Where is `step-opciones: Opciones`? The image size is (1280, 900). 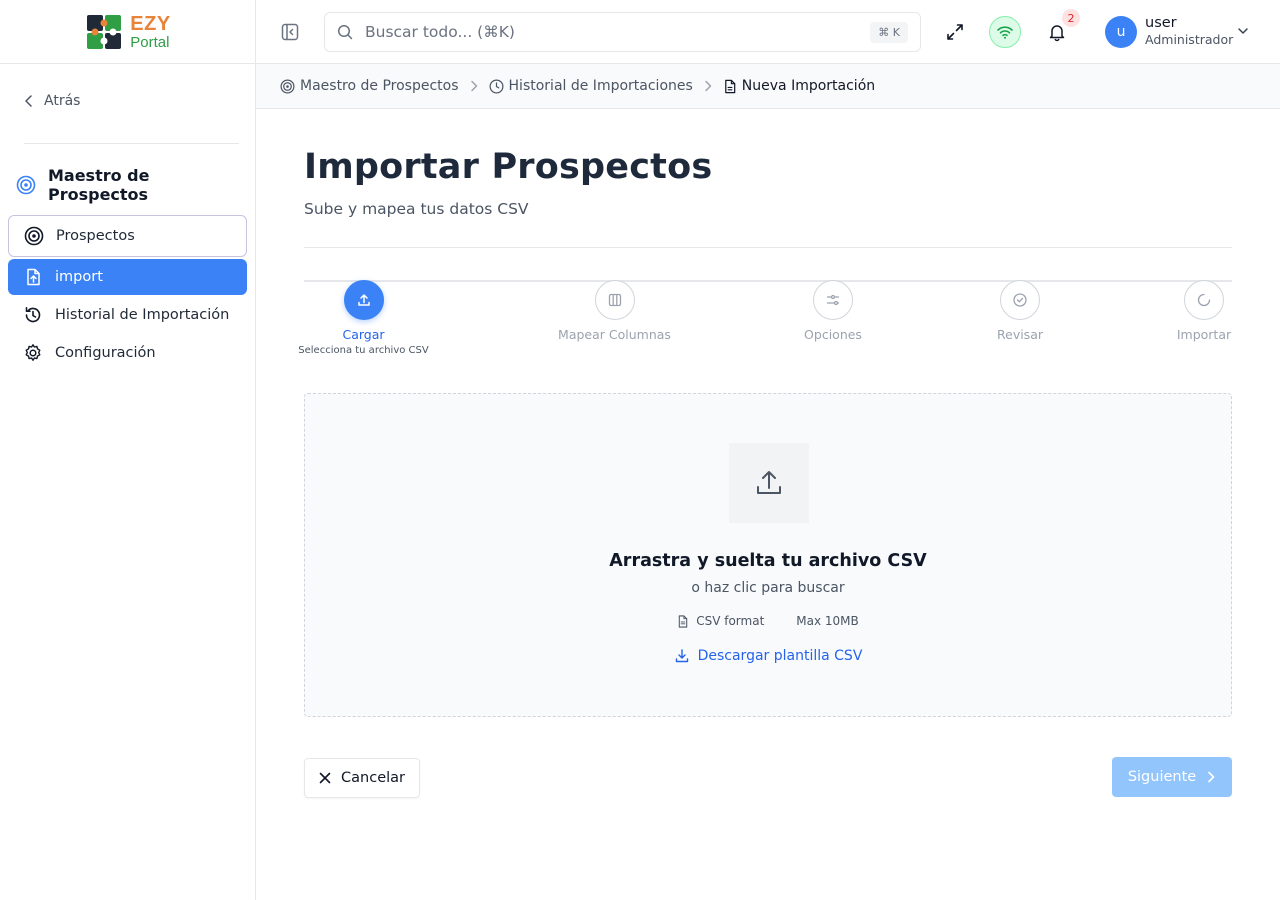
step-opciones: Opciones is located at coordinates (833, 311).